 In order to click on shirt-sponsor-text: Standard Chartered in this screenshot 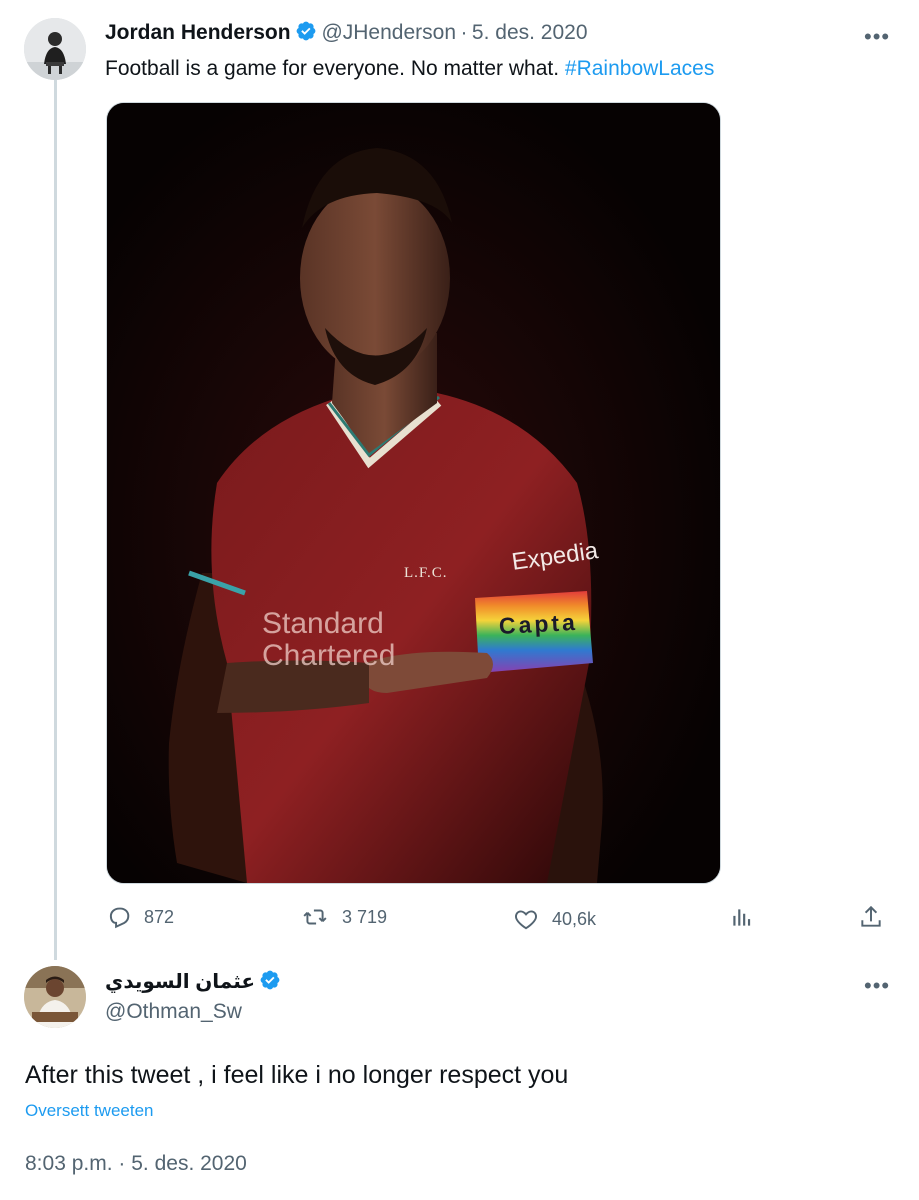, I will do `click(329, 639)`.